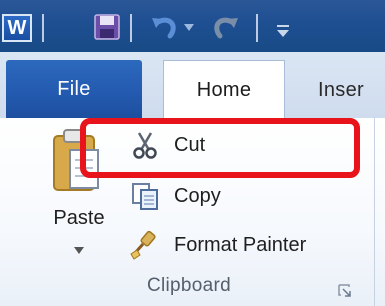  I want to click on format-painter-label: Format Painter, so click(240, 244).